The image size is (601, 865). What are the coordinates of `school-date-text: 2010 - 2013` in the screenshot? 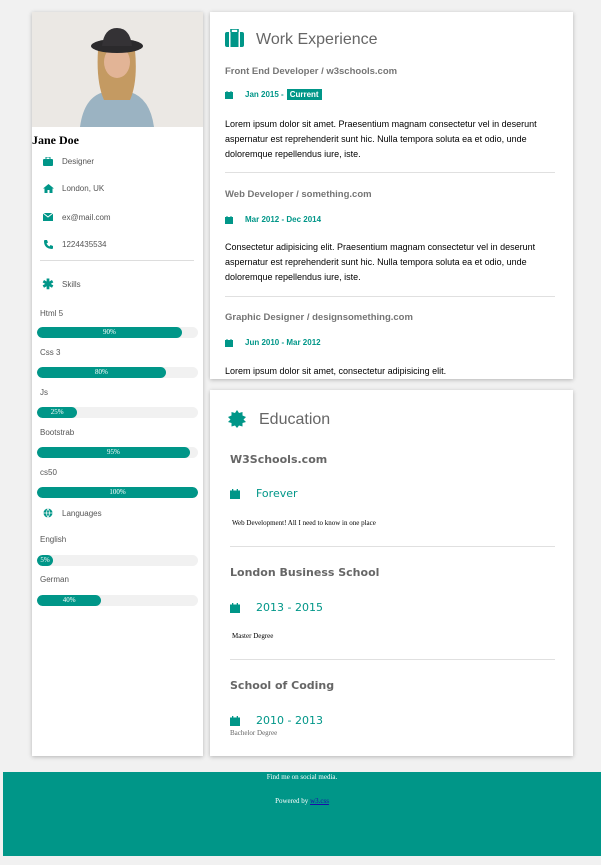 It's located at (289, 720).